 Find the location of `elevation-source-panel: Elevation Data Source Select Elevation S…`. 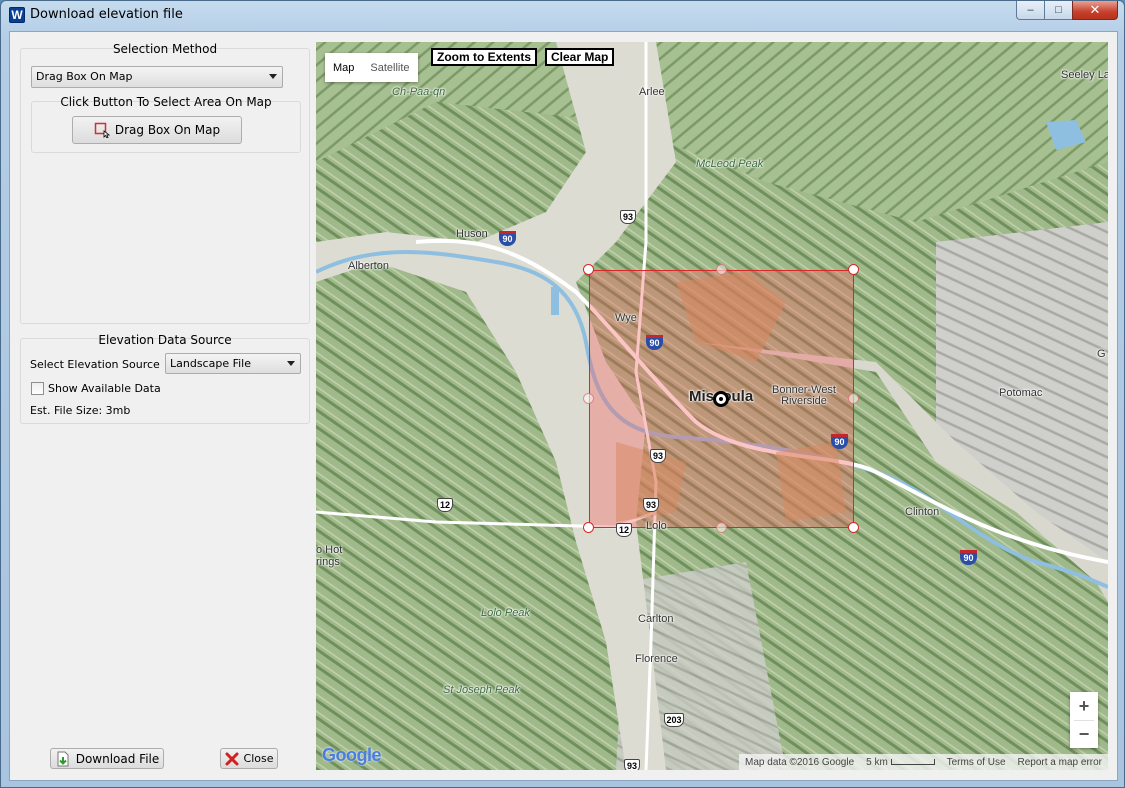

elevation-source-panel: Elevation Data Source Select Elevation S… is located at coordinates (165, 378).